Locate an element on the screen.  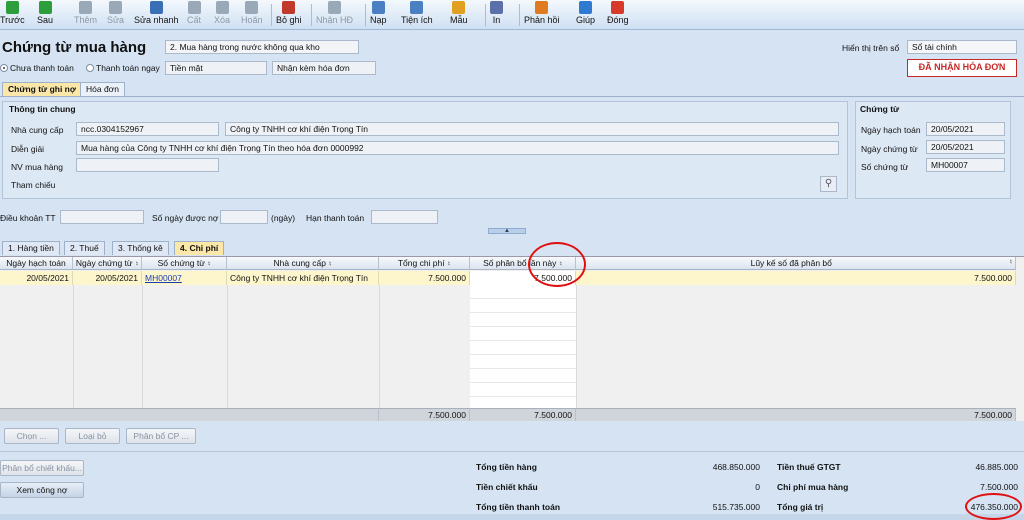
col-total-cost: Tổng chi phí ♮ is located at coordinates (424, 263).